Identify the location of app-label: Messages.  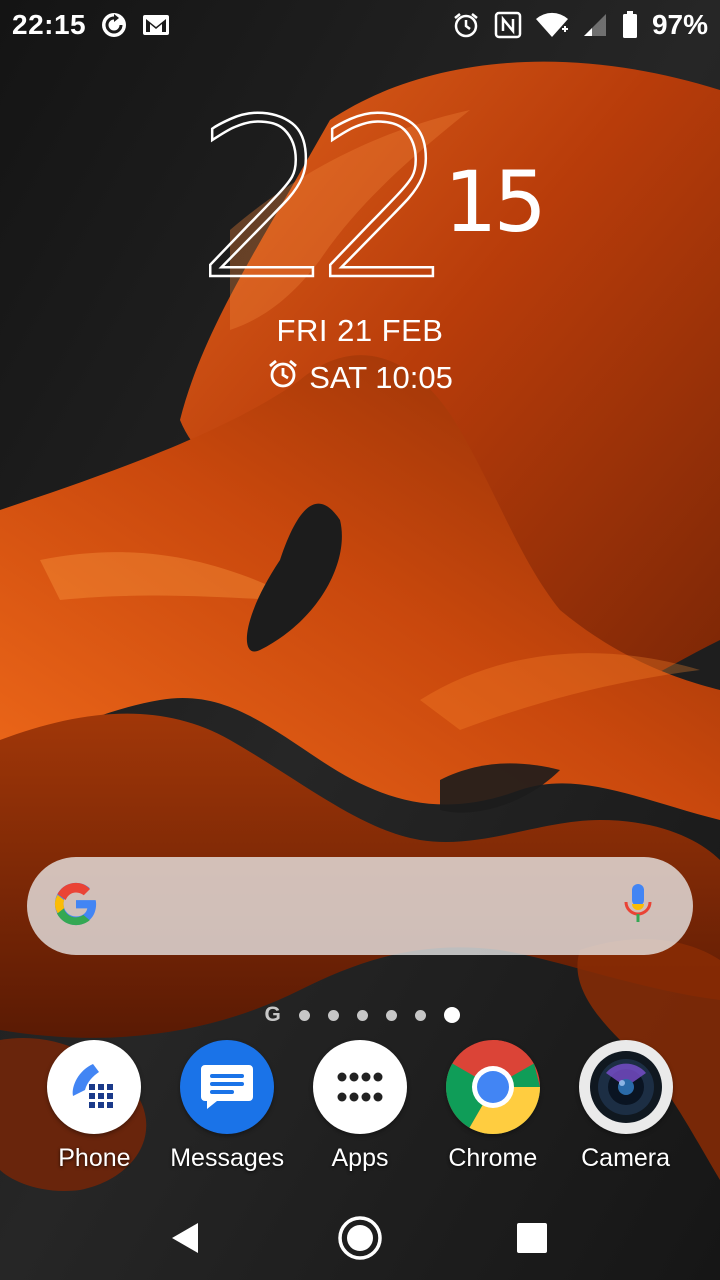
(227, 1158).